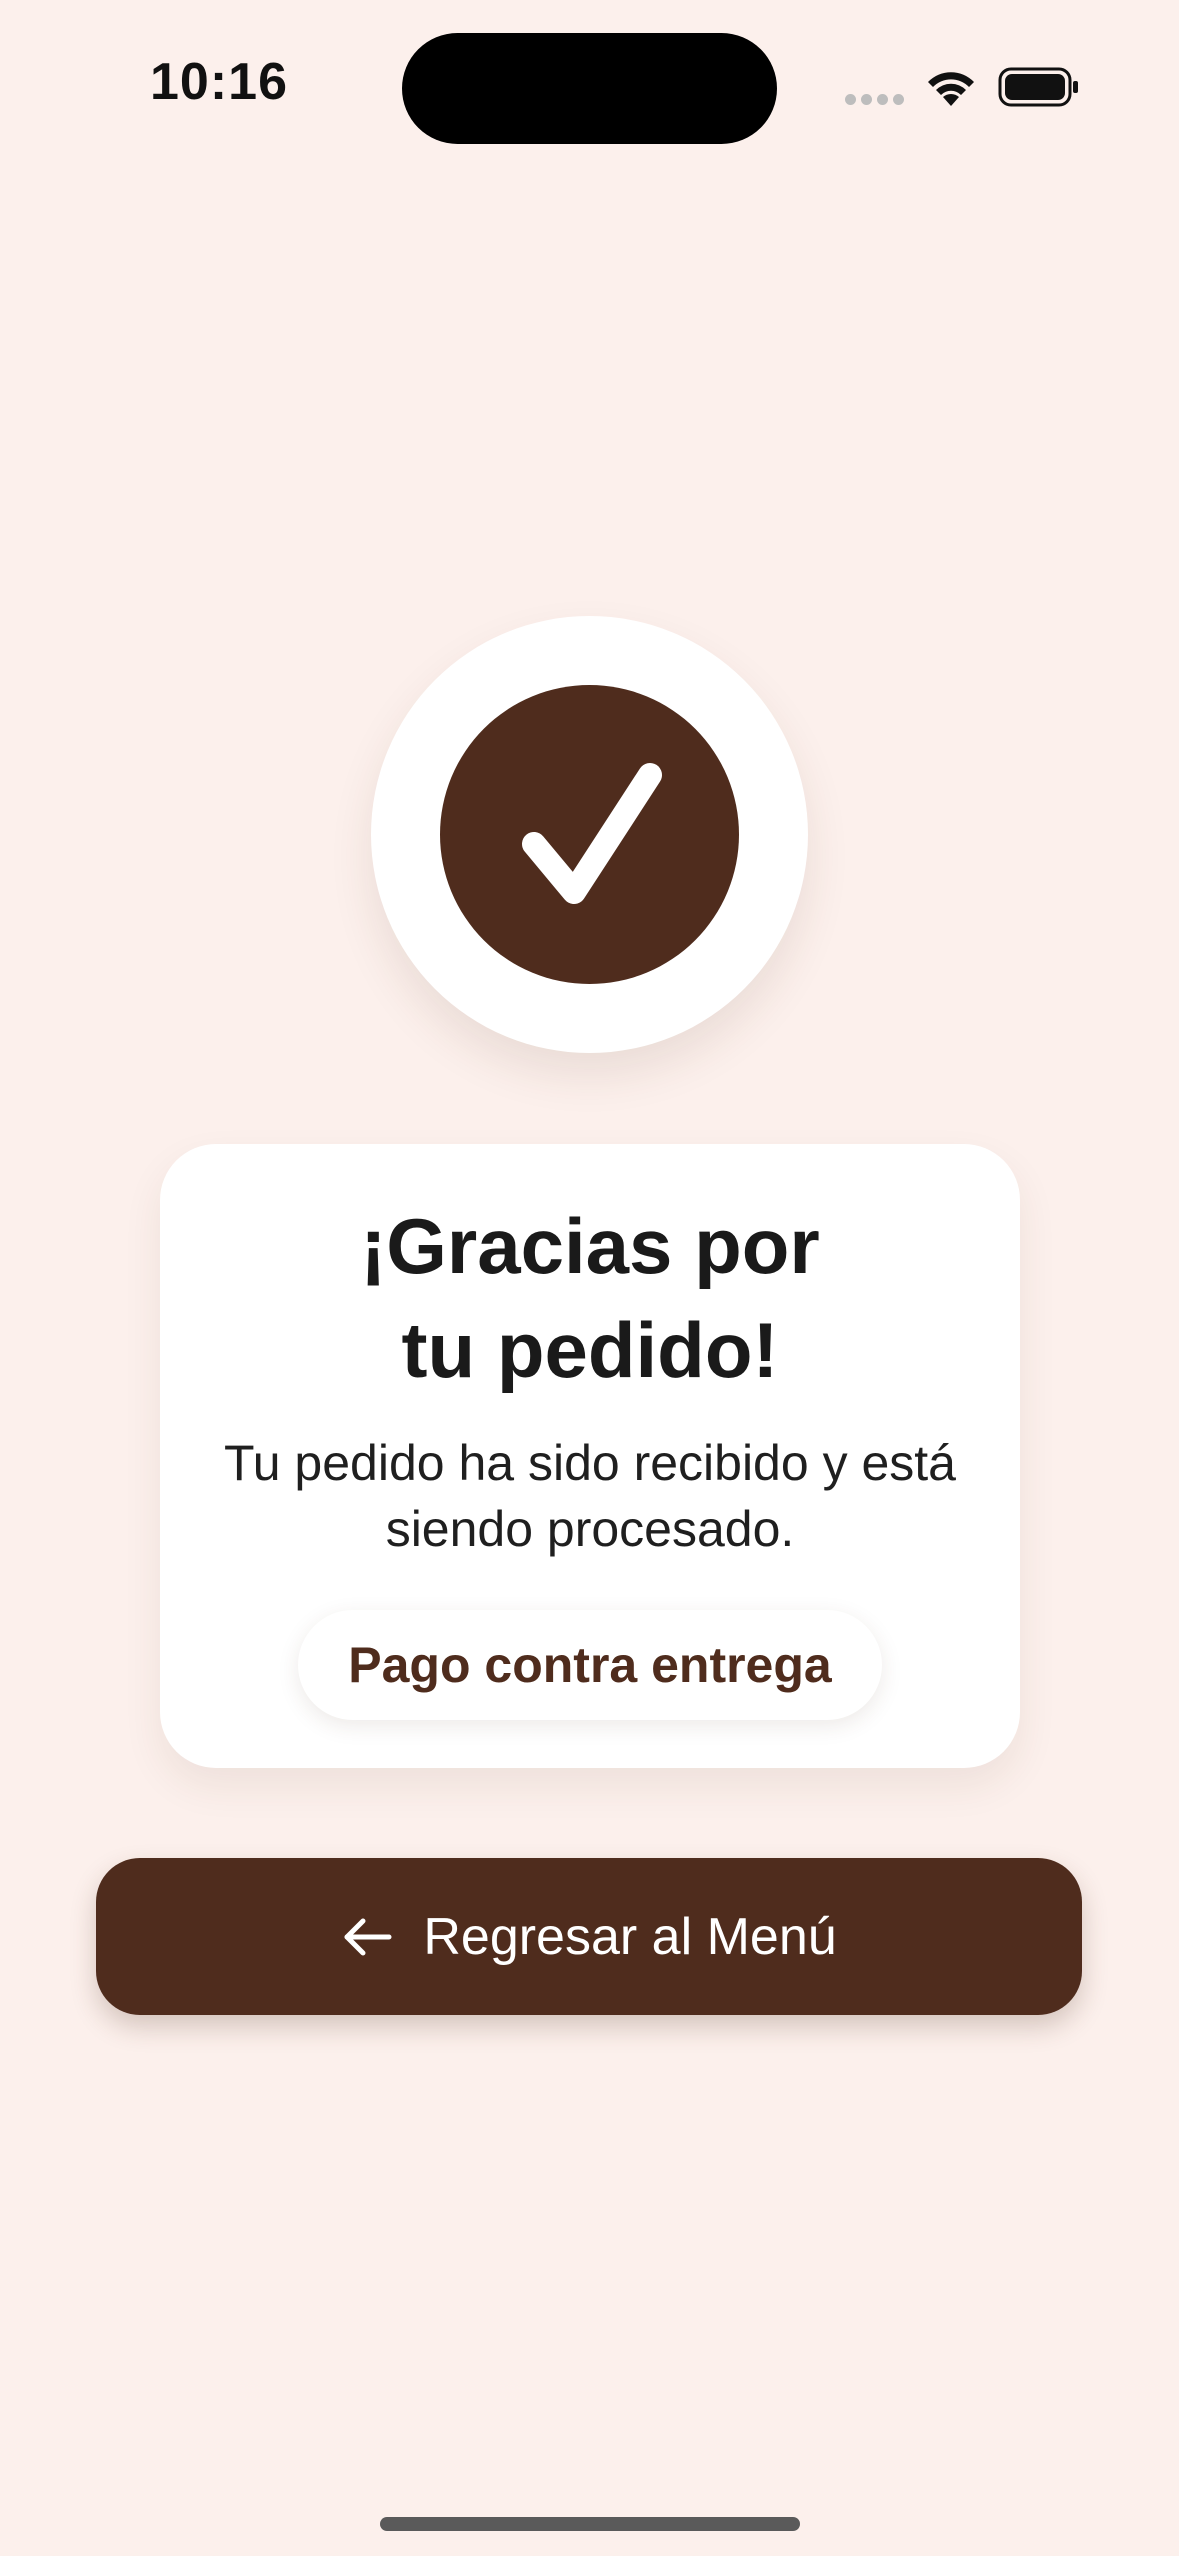 Image resolution: width=1179 pixels, height=2556 pixels. Describe the element at coordinates (589, 88) in the screenshot. I see `dynamic-island` at that location.